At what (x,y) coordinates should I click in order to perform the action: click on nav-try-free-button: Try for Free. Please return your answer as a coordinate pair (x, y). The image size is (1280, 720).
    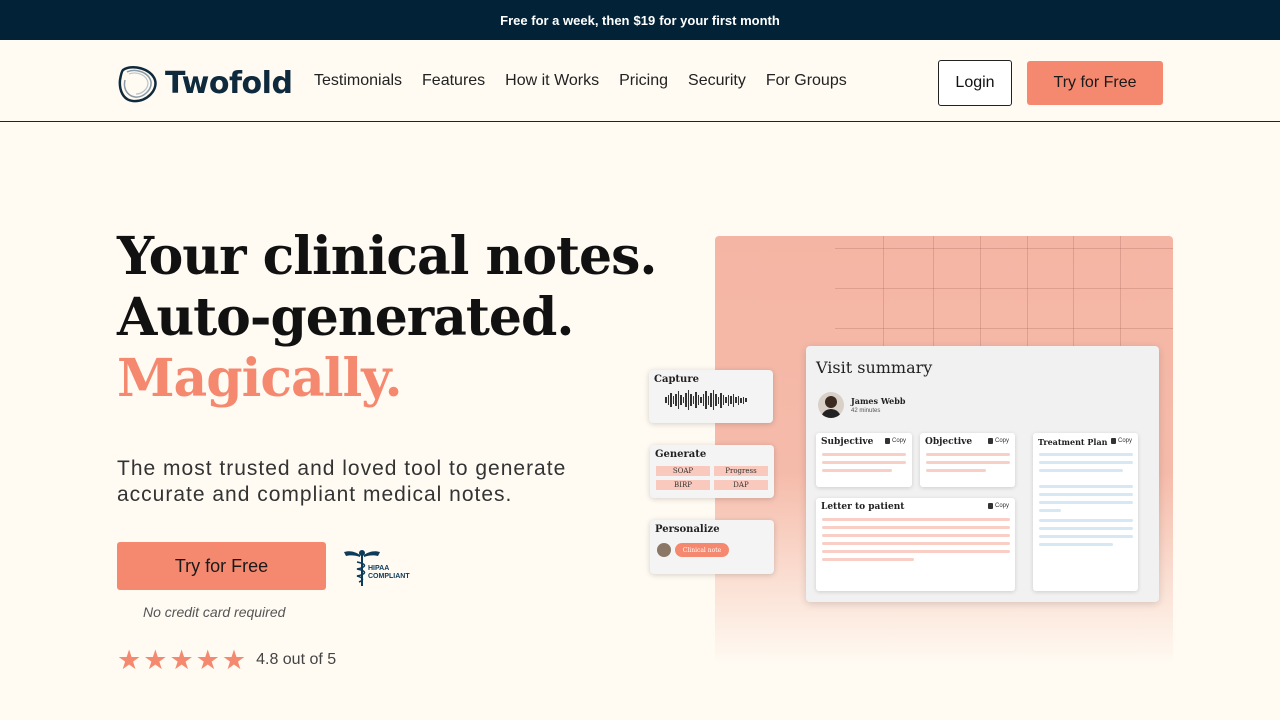
    Looking at the image, I should click on (1095, 83).